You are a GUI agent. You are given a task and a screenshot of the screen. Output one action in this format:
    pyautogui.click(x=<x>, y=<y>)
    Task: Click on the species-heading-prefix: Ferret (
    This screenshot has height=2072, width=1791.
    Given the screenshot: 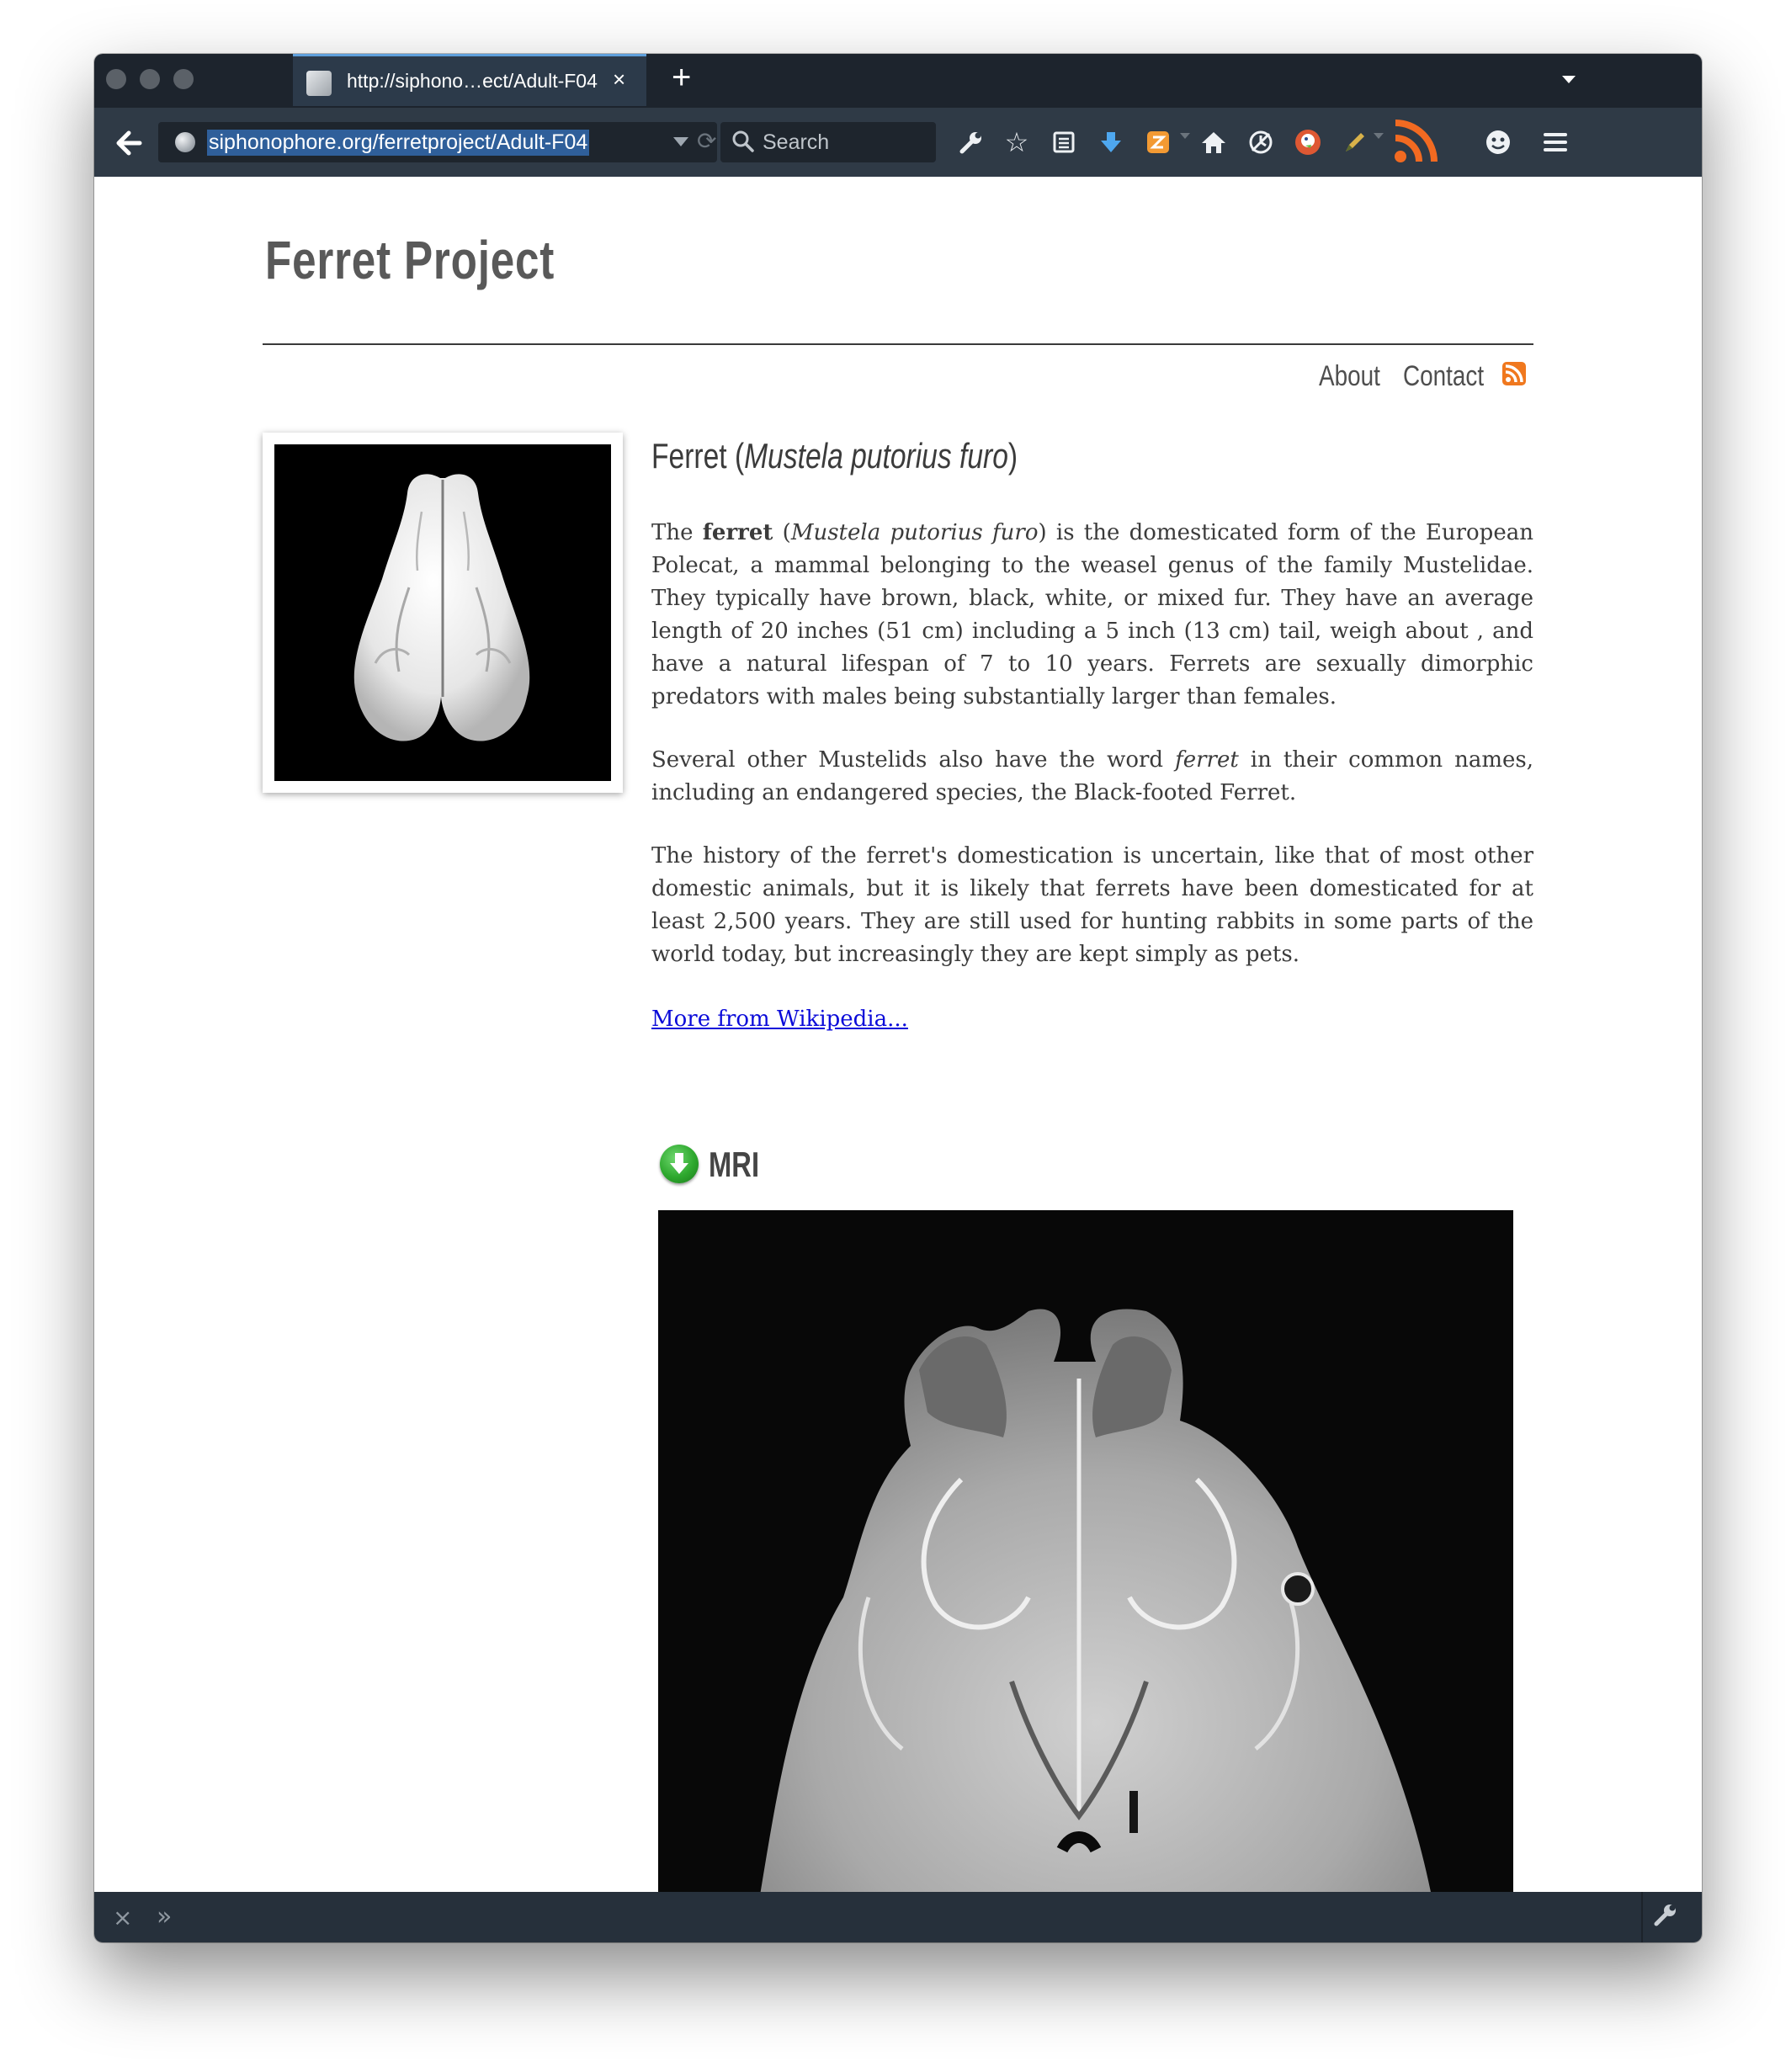 What is the action you would take?
    pyautogui.click(x=698, y=455)
    